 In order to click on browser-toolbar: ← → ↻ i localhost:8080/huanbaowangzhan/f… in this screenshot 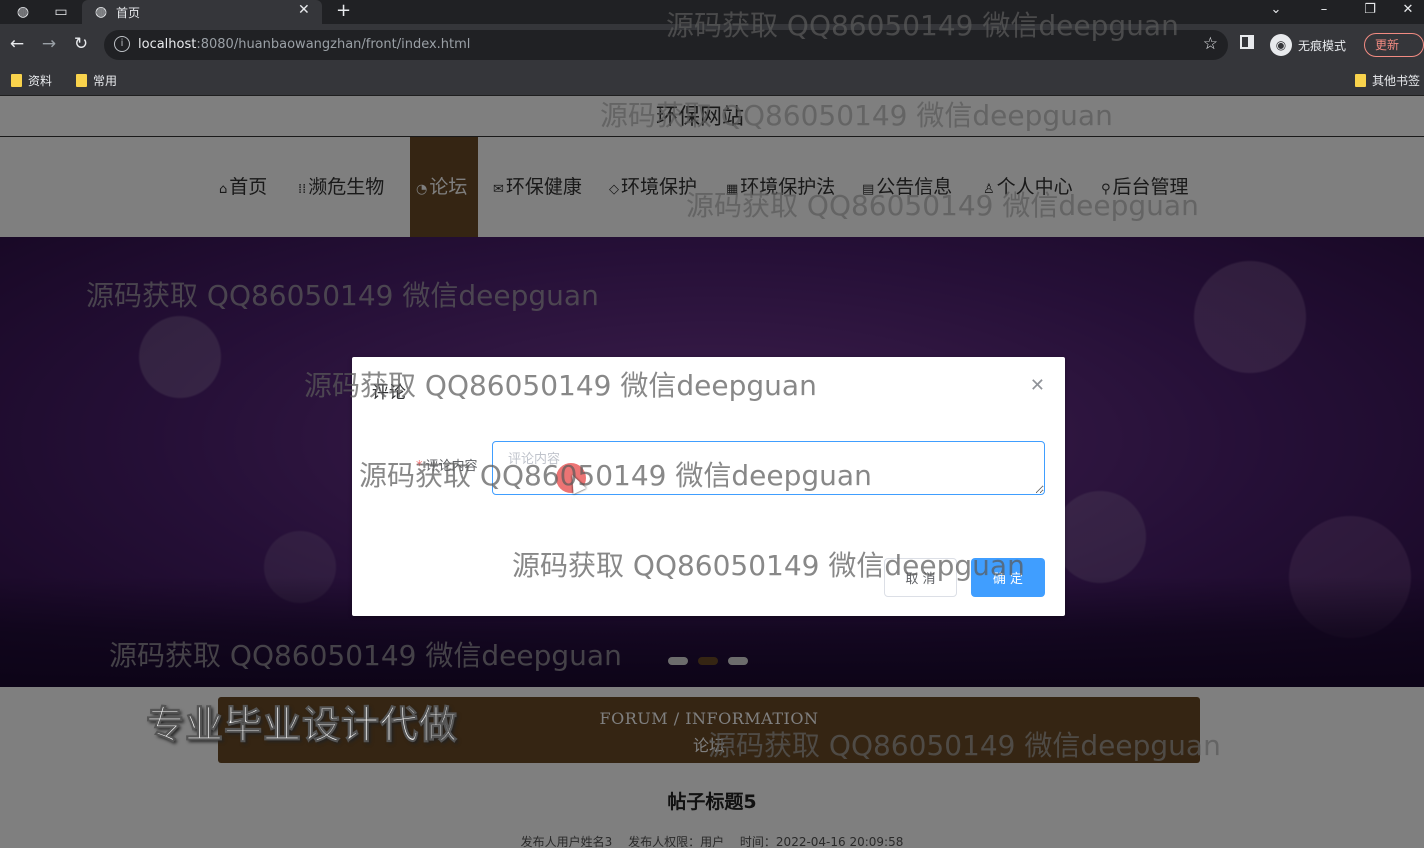, I will do `click(712, 45)`.